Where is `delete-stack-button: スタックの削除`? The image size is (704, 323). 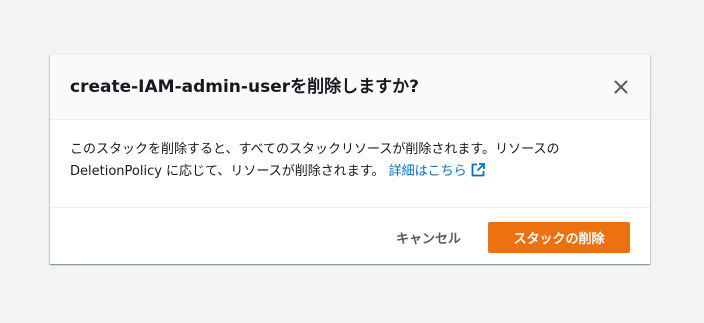
delete-stack-button: スタックの削除 is located at coordinates (559, 237).